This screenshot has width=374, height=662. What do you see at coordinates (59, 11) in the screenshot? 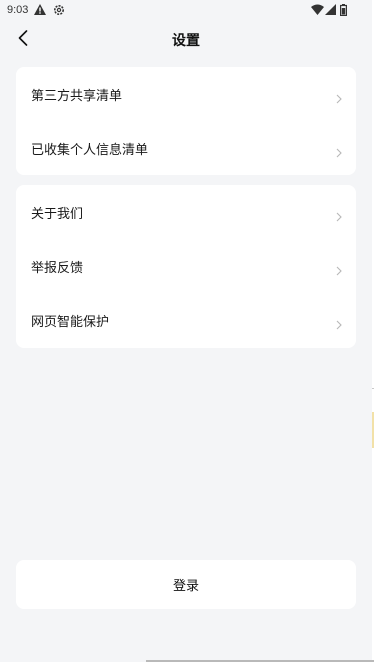
I see `gear-icon` at bounding box center [59, 11].